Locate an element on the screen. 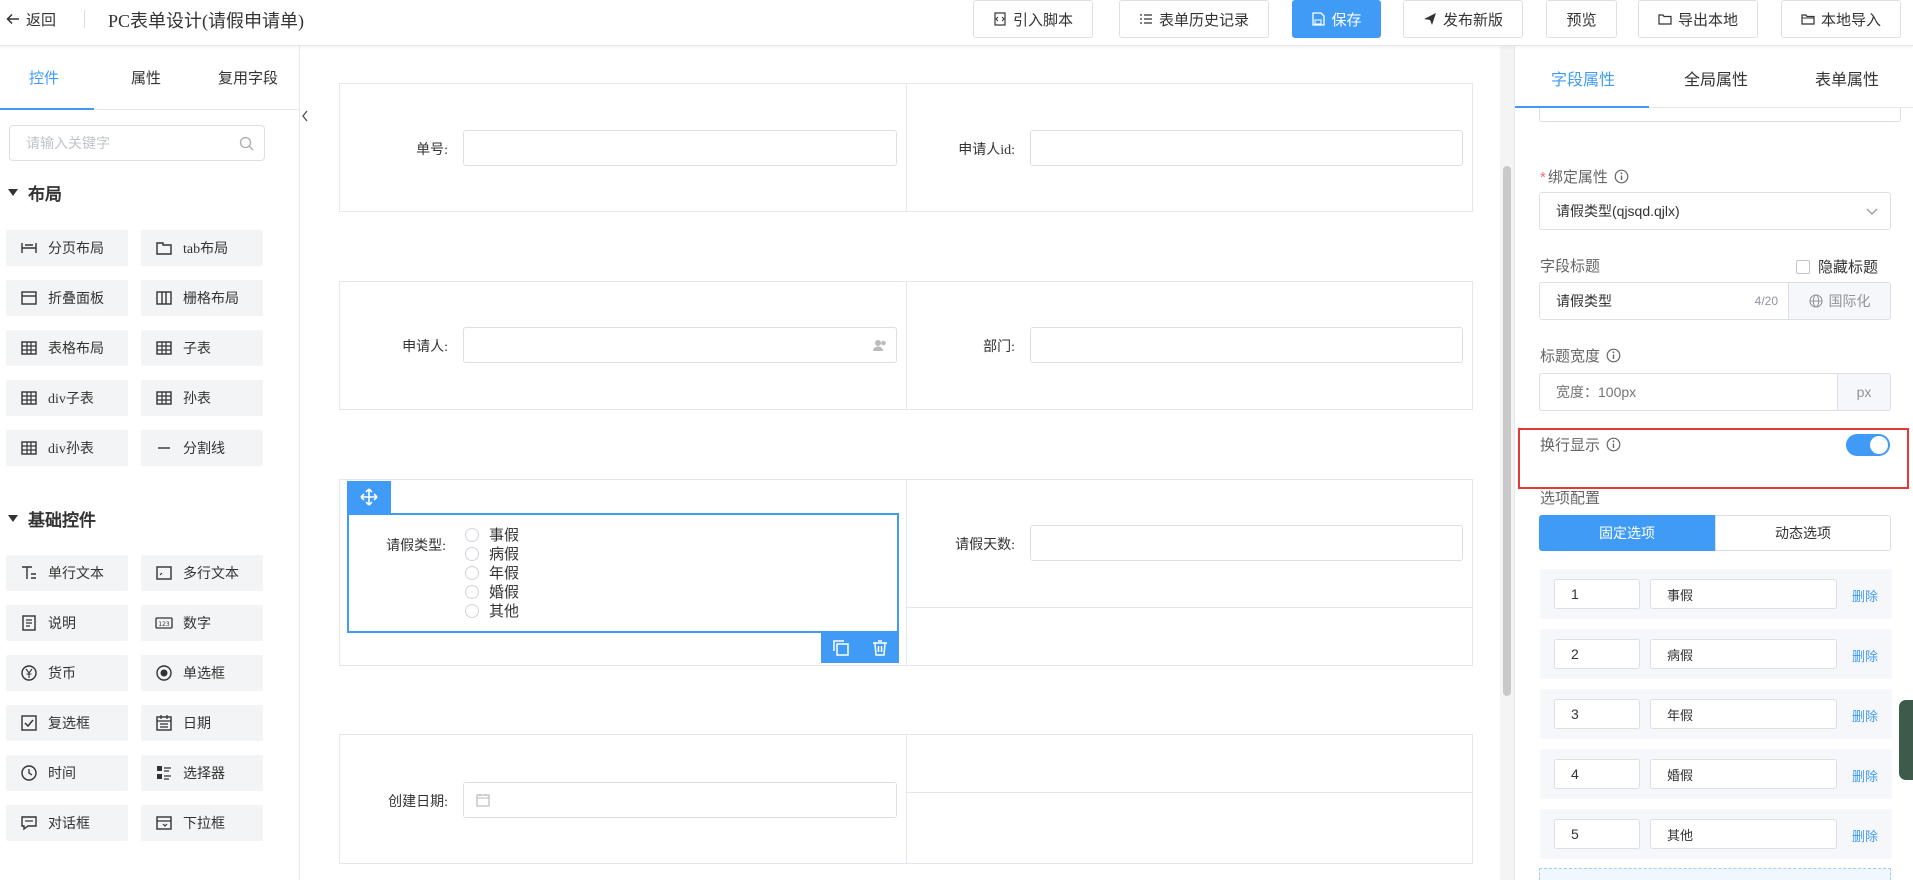 The width and height of the screenshot is (1913, 880). control-selector: 选择器 is located at coordinates (202, 773).